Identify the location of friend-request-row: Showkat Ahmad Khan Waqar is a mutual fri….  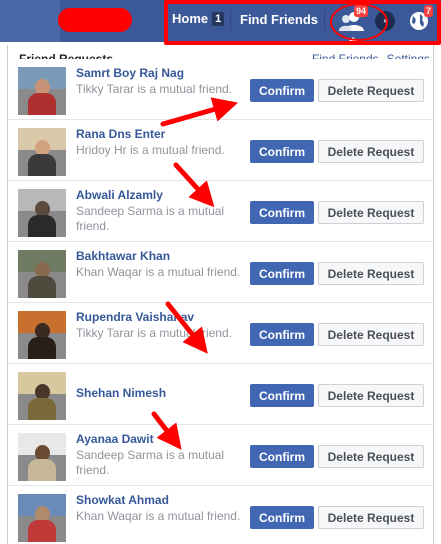
(220, 515).